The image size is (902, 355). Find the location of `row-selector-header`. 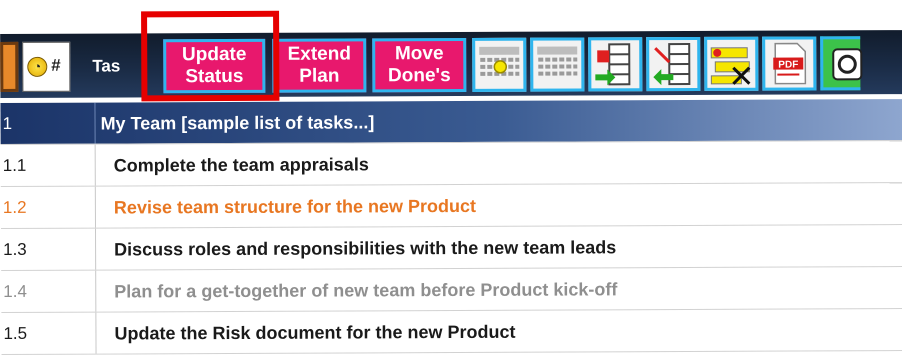

row-selector-header is located at coordinates (9, 67).